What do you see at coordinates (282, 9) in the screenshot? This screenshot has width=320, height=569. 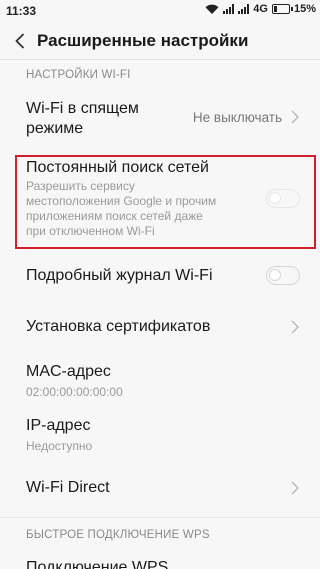 I see `battery-icon` at bounding box center [282, 9].